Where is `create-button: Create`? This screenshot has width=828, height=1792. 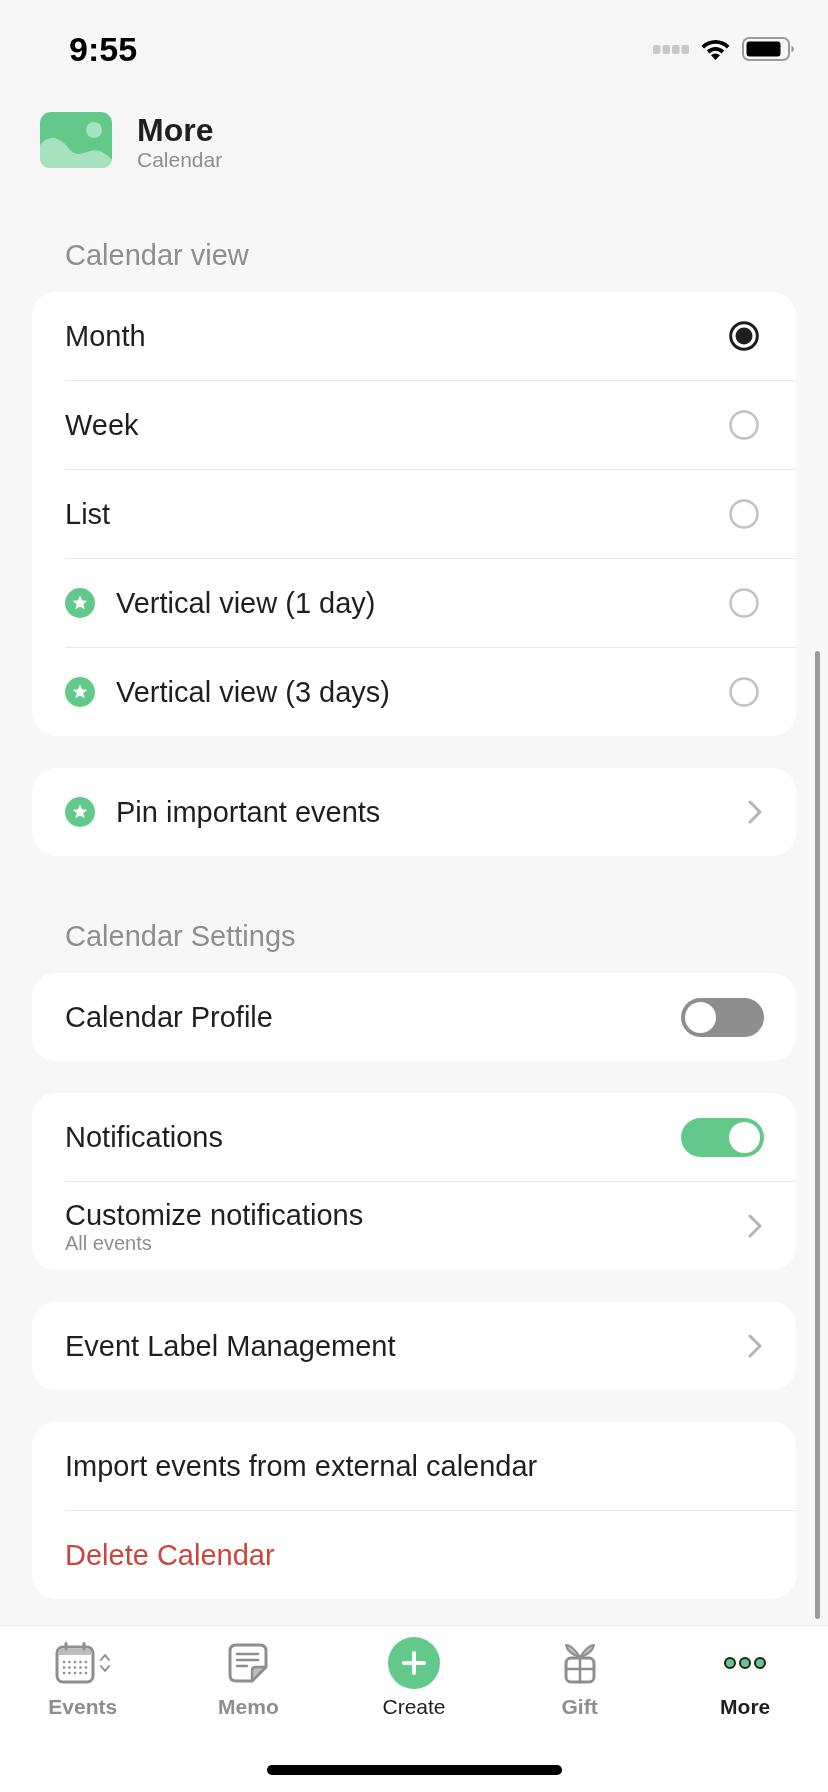 create-button: Create is located at coordinates (414, 1679).